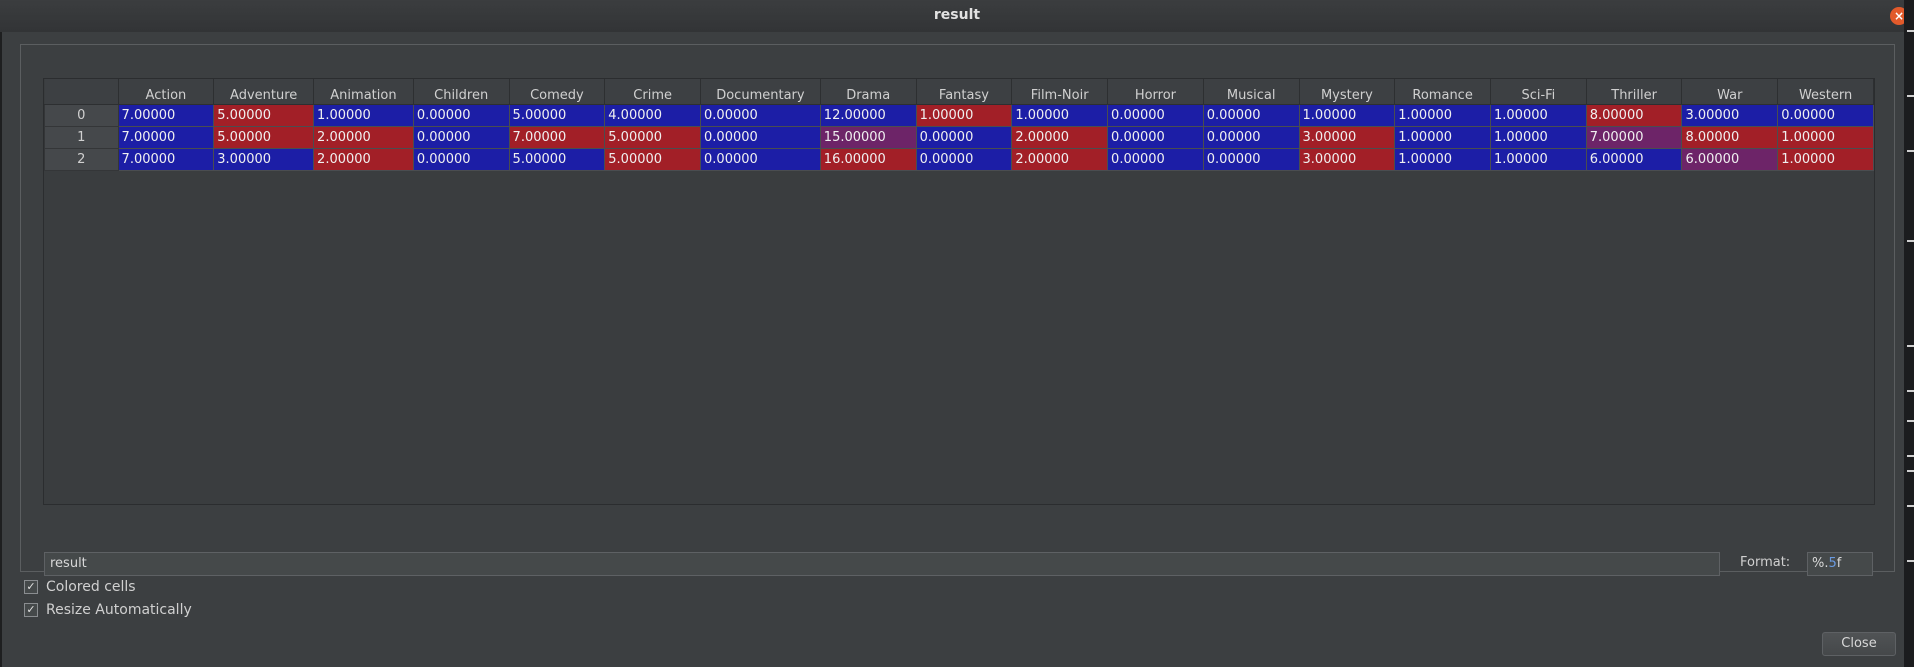  What do you see at coordinates (557, 92) in the screenshot?
I see `column-header: Comedy` at bounding box center [557, 92].